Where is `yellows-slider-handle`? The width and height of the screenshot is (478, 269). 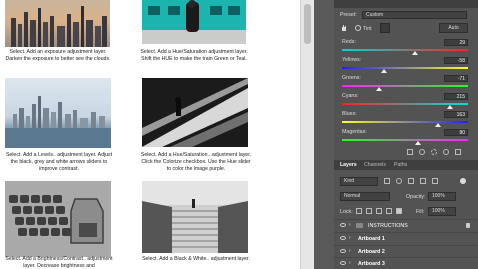 yellows-slider-handle is located at coordinates (383, 71).